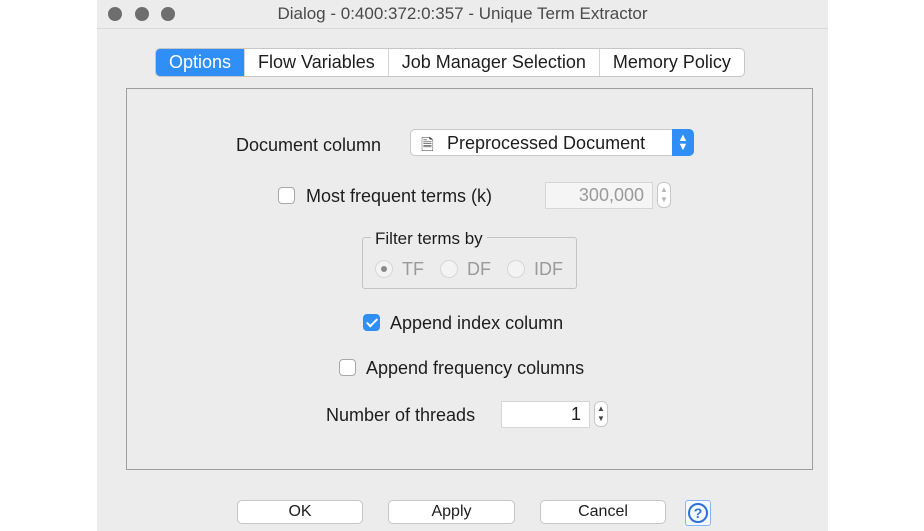 The height and width of the screenshot is (531, 924). What do you see at coordinates (384, 269) in the screenshot?
I see `filter-tf-radio` at bounding box center [384, 269].